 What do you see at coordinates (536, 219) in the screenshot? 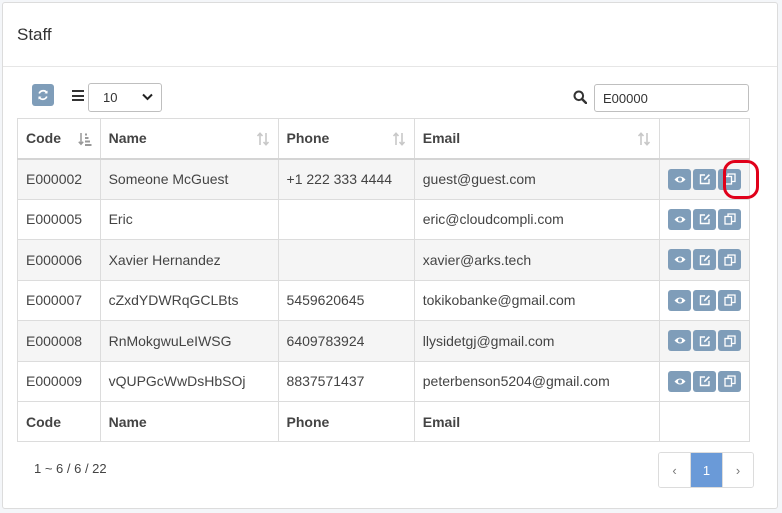
I see `cell-email: eric@cloudcompli.com` at bounding box center [536, 219].